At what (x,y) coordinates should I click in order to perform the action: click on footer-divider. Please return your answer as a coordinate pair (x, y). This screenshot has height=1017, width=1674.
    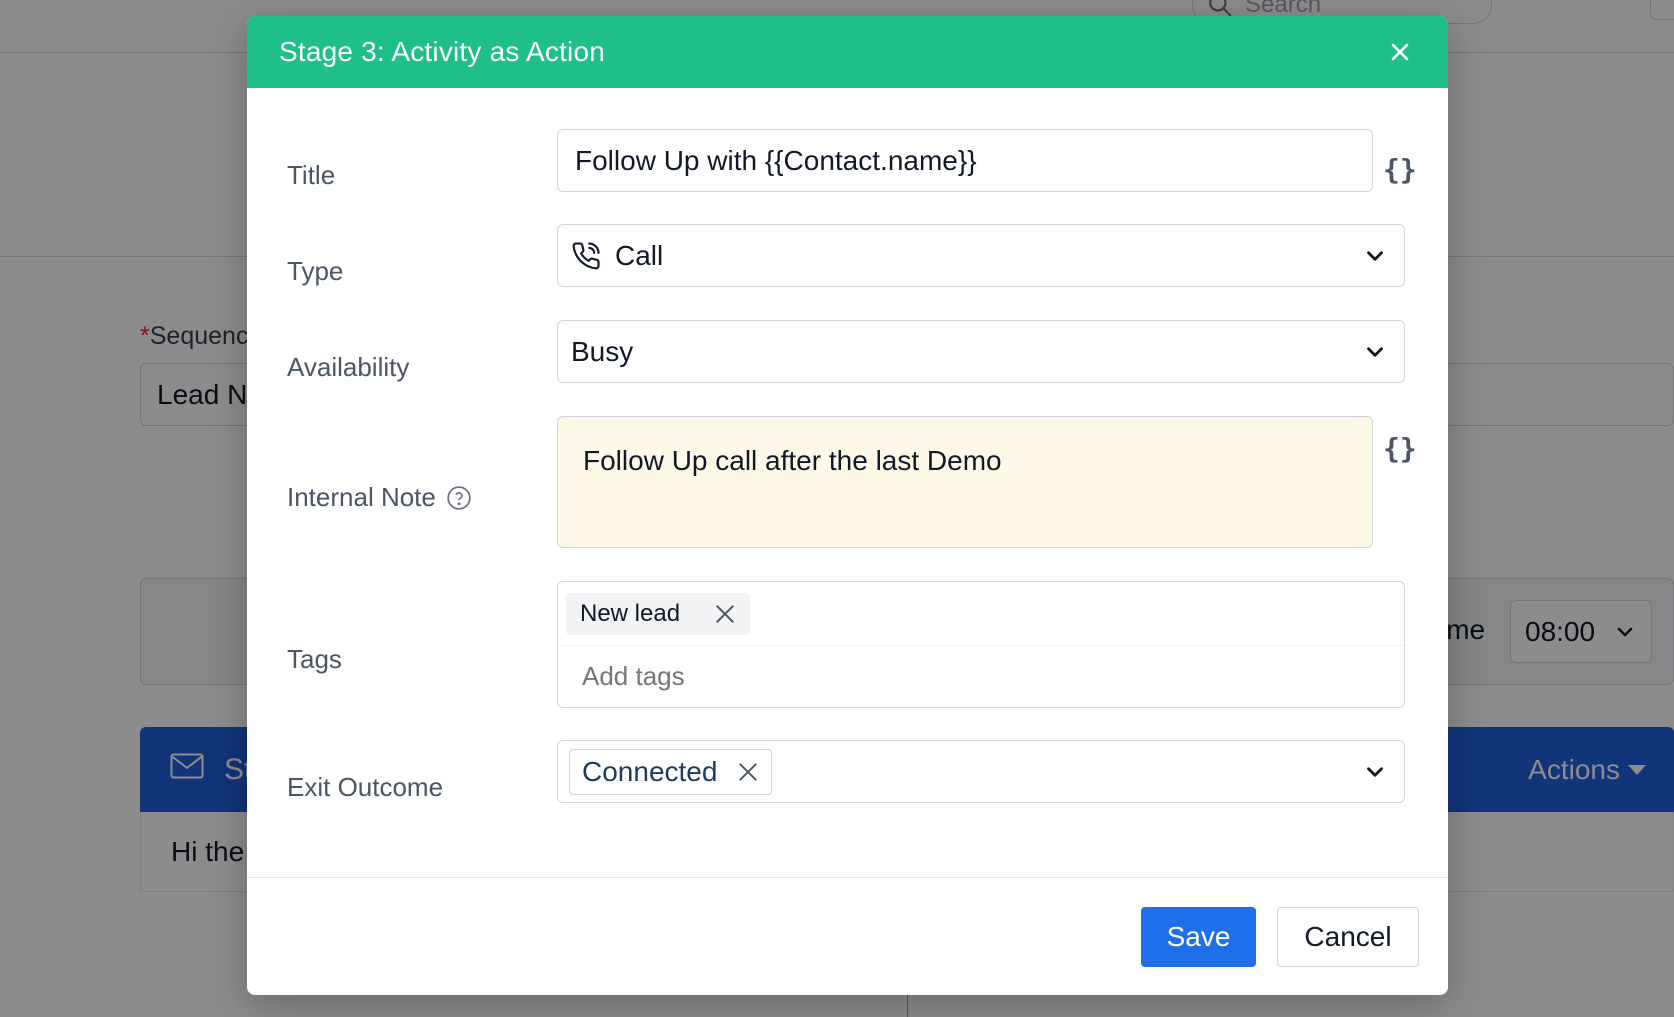
    Looking at the image, I should click on (847, 877).